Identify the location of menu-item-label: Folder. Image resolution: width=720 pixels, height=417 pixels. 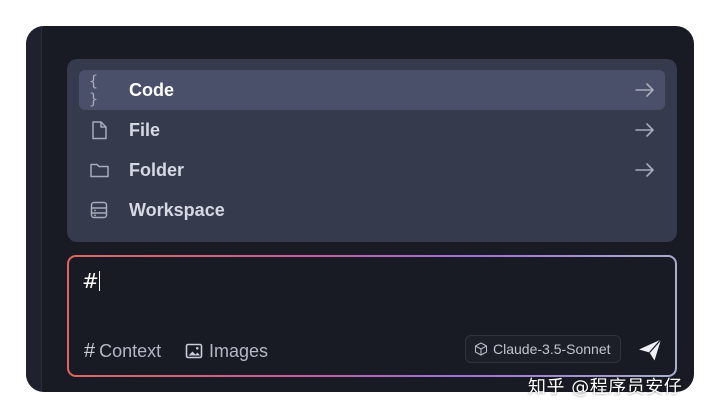
(157, 169).